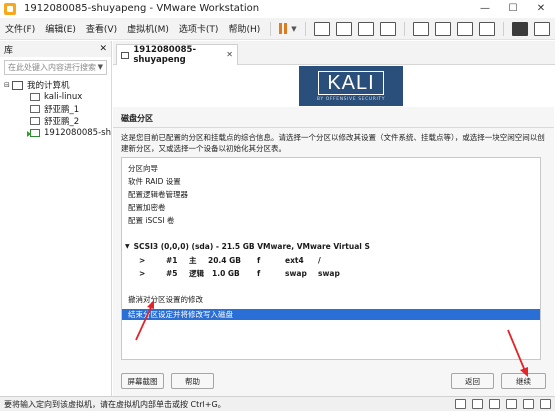 This screenshot has height=411, width=555. What do you see at coordinates (244, 29) in the screenshot?
I see `menu-help: 帮助(H)` at bounding box center [244, 29].